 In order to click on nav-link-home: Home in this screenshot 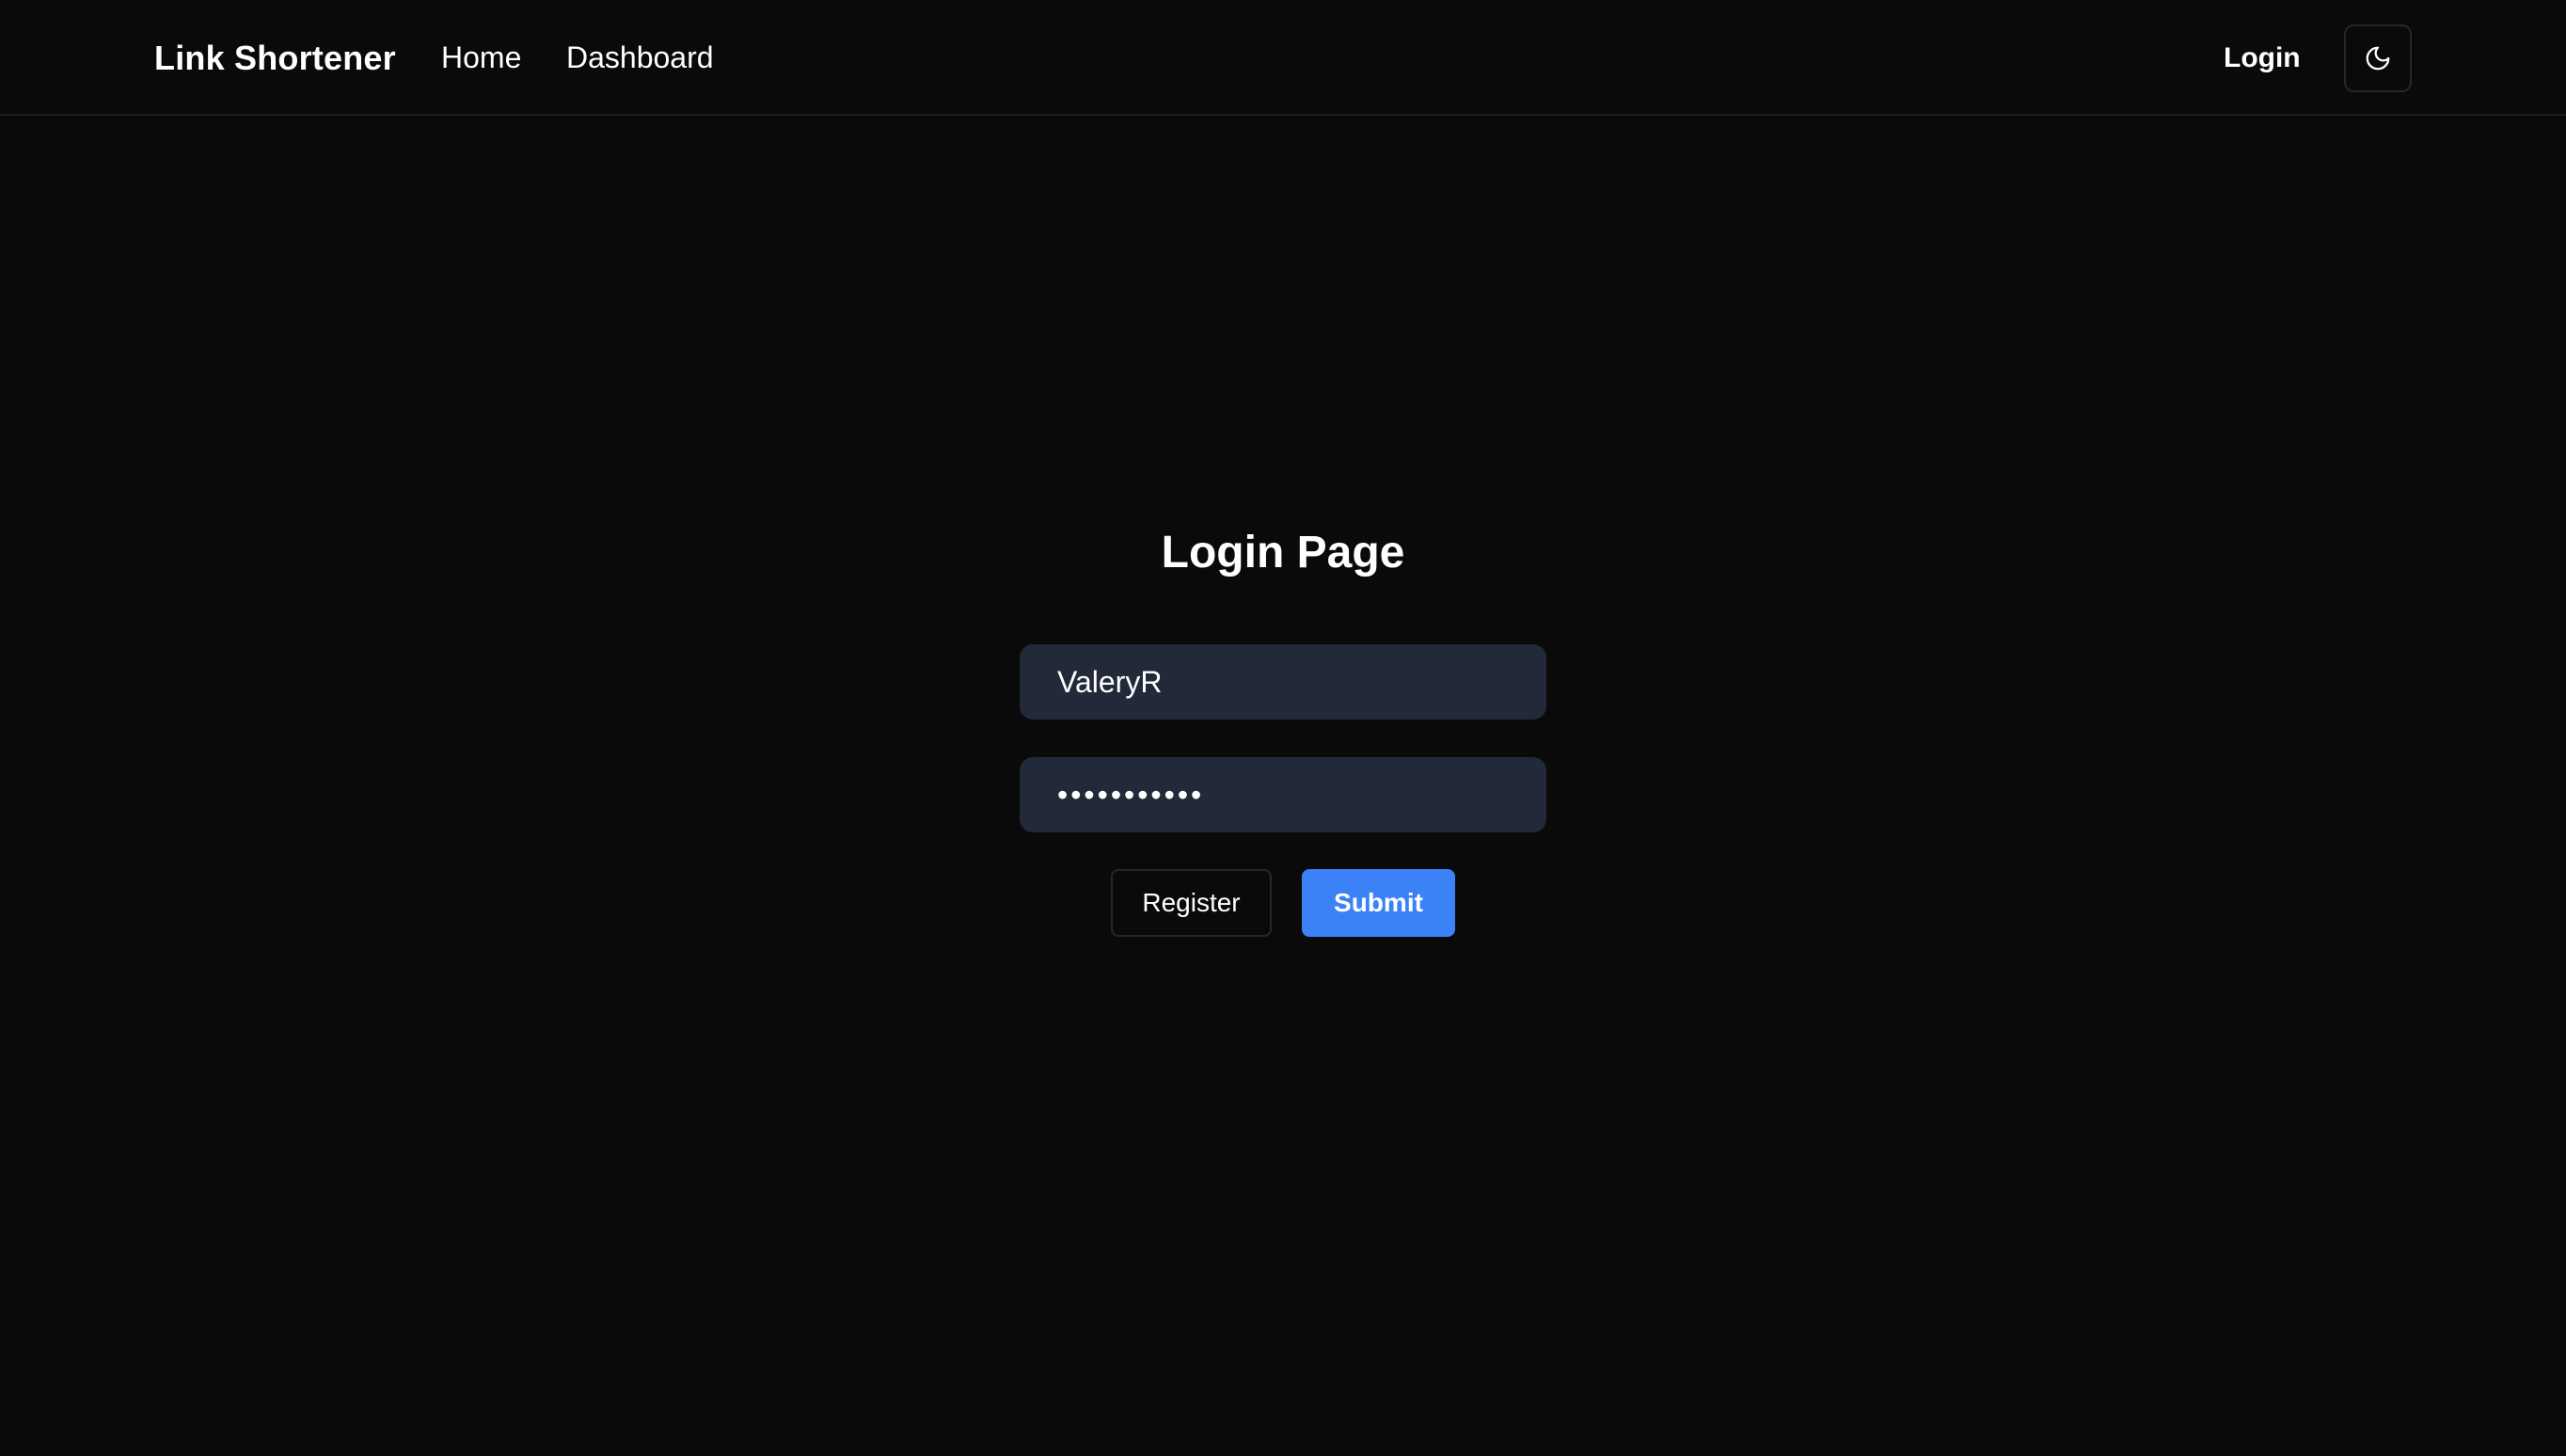, I will do `click(481, 58)`.